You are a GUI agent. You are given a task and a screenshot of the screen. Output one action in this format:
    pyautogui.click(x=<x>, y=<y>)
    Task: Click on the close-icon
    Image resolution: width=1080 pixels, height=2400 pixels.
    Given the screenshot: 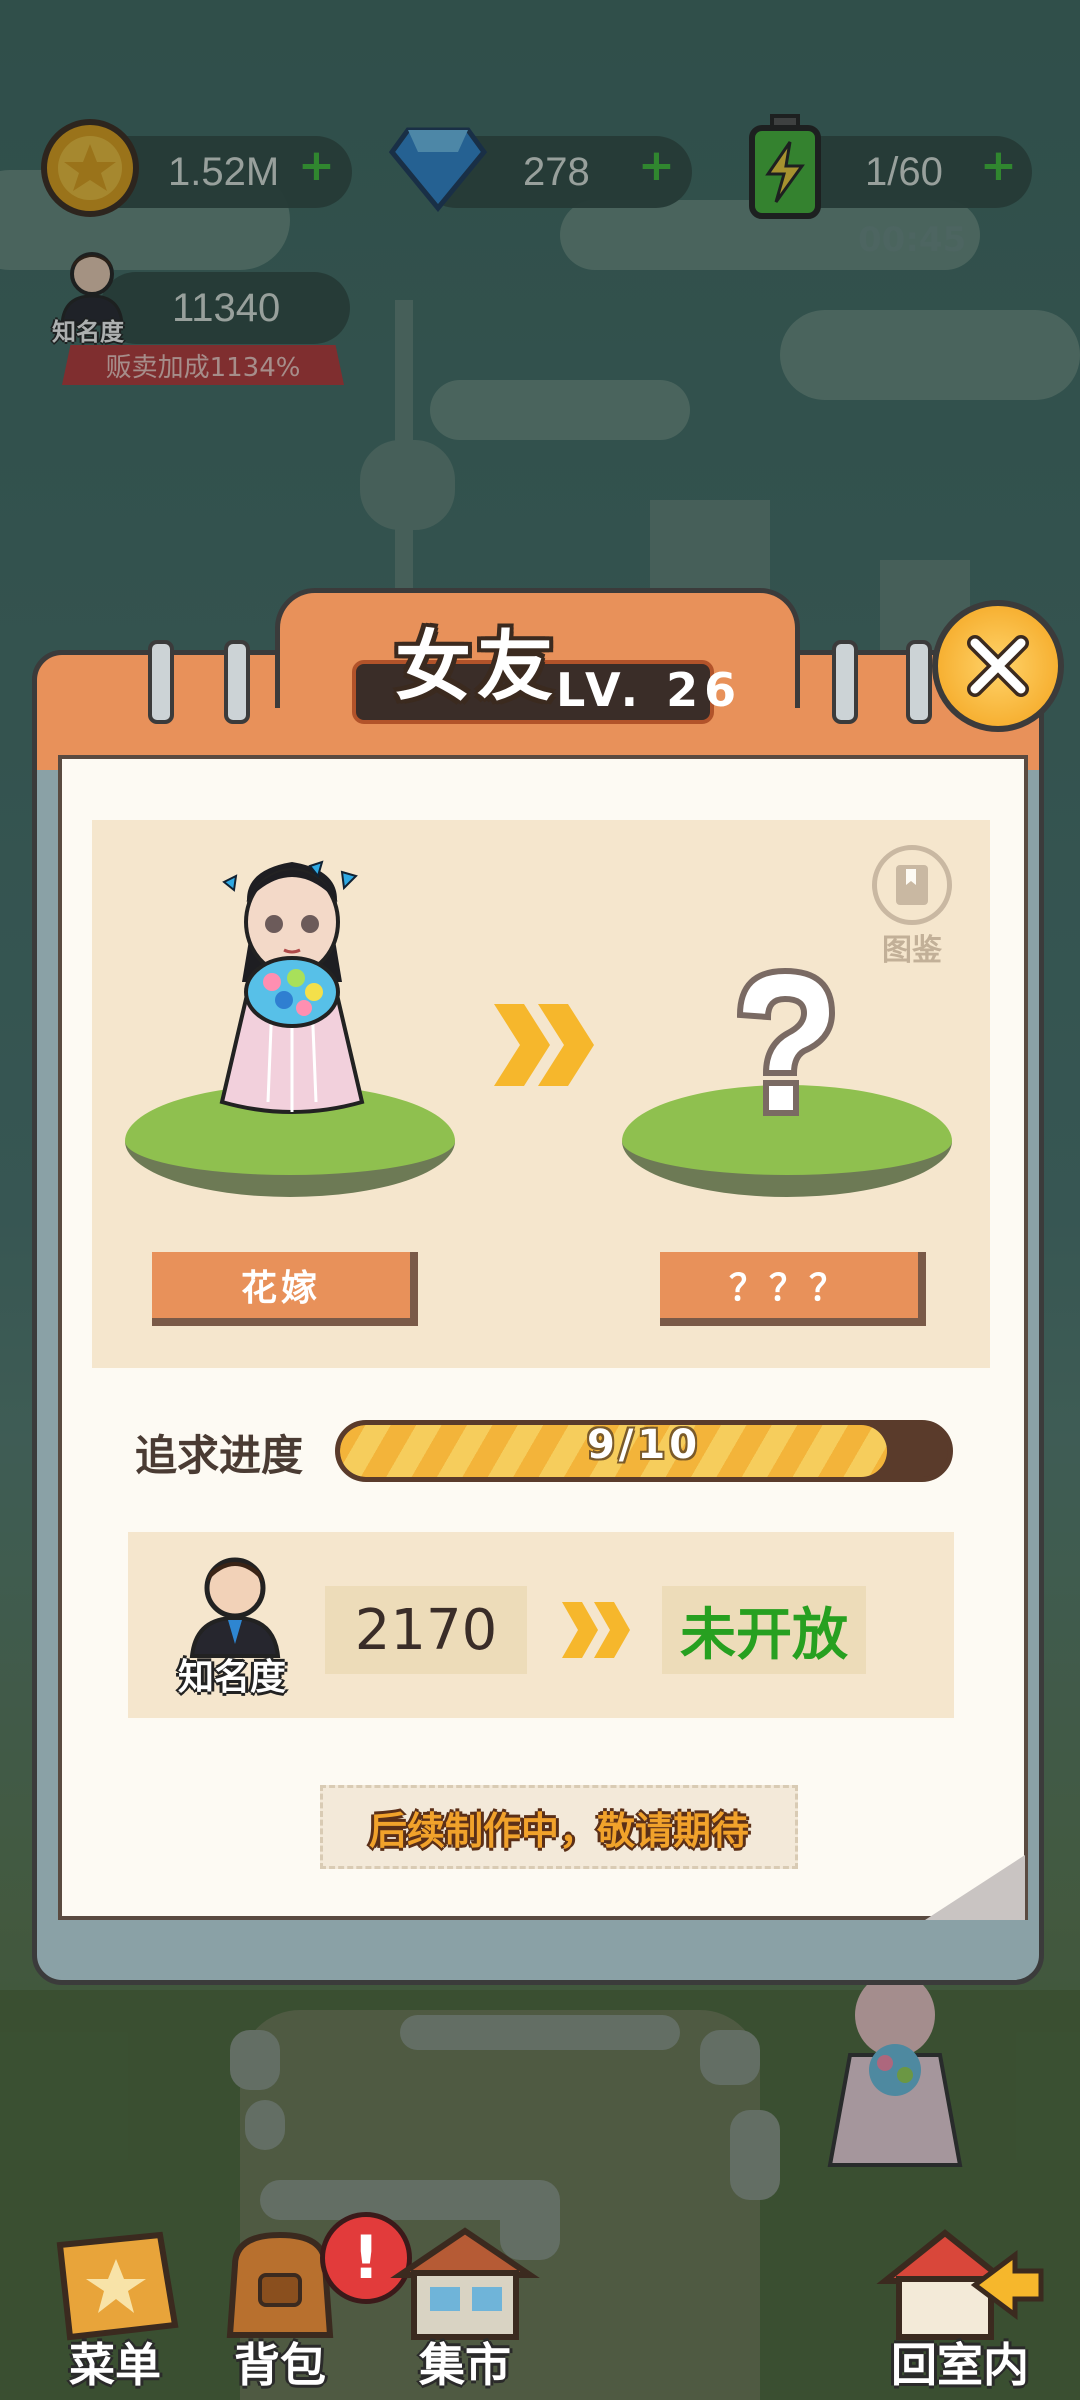 What is the action you would take?
    pyautogui.click(x=998, y=666)
    